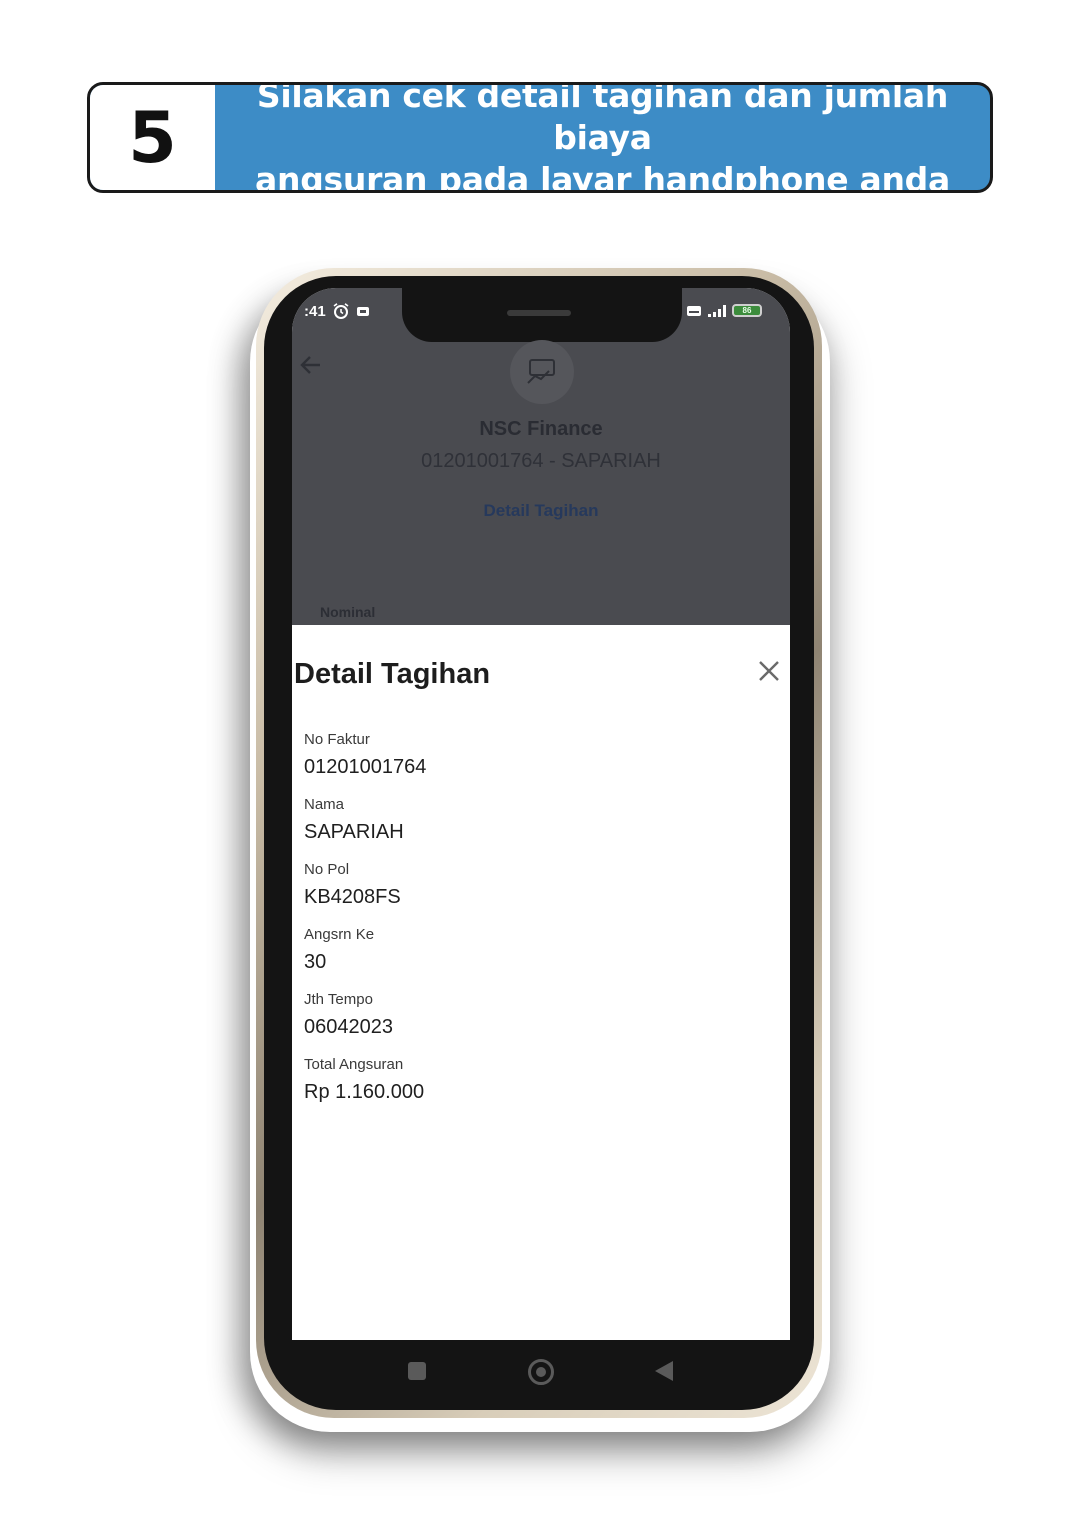 The image size is (1080, 1515). Describe the element at coordinates (354, 832) in the screenshot. I see `field-value-nama: SAPARIAH` at that location.